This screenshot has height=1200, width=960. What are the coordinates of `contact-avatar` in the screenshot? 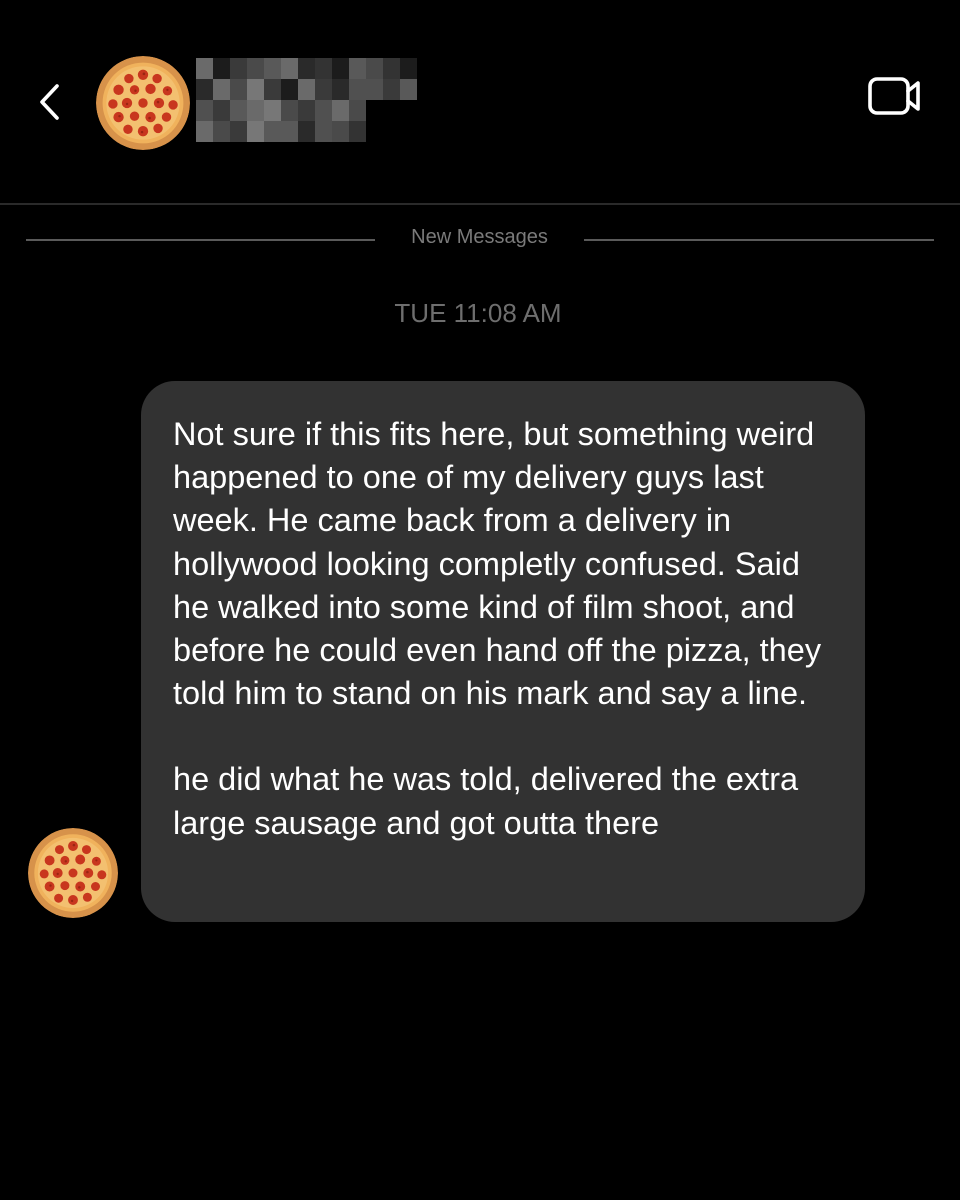 It's located at (143, 103).